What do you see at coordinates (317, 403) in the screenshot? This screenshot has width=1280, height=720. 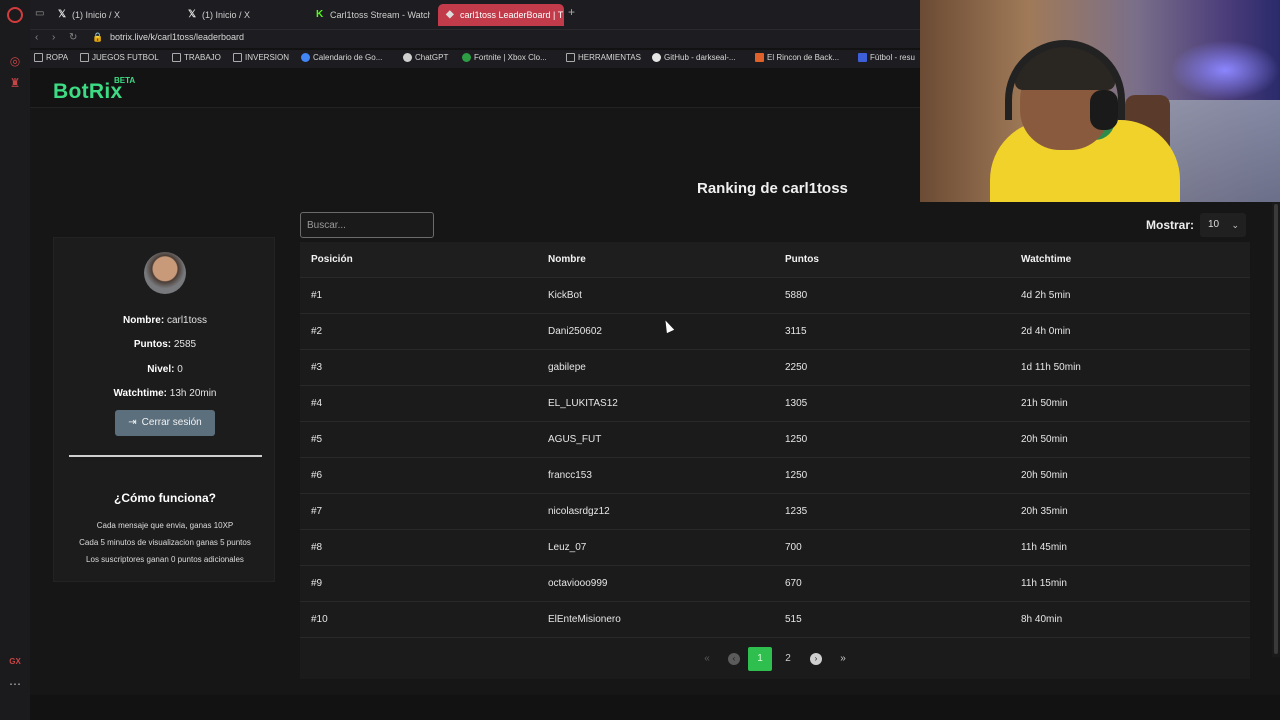 I see `position-cell: #4` at bounding box center [317, 403].